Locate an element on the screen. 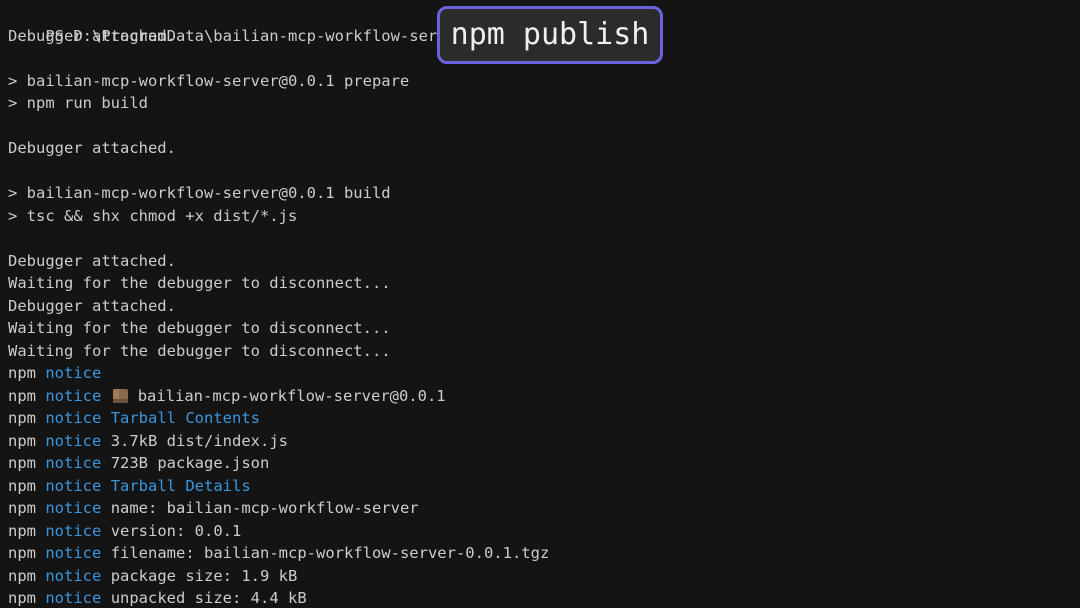 The height and width of the screenshot is (608, 1080). notice-text: package size: 1.9 kB is located at coordinates (204, 575).